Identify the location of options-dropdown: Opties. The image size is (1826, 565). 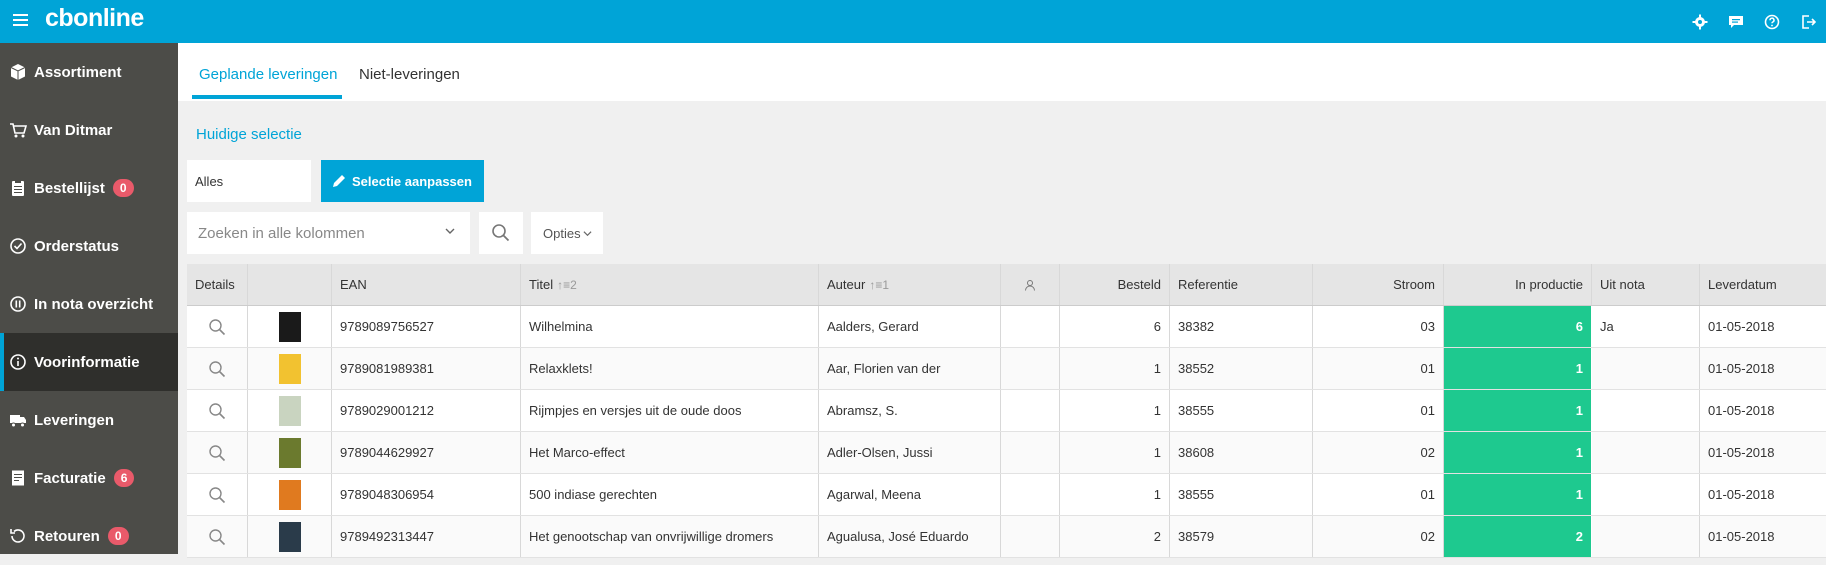
(567, 233).